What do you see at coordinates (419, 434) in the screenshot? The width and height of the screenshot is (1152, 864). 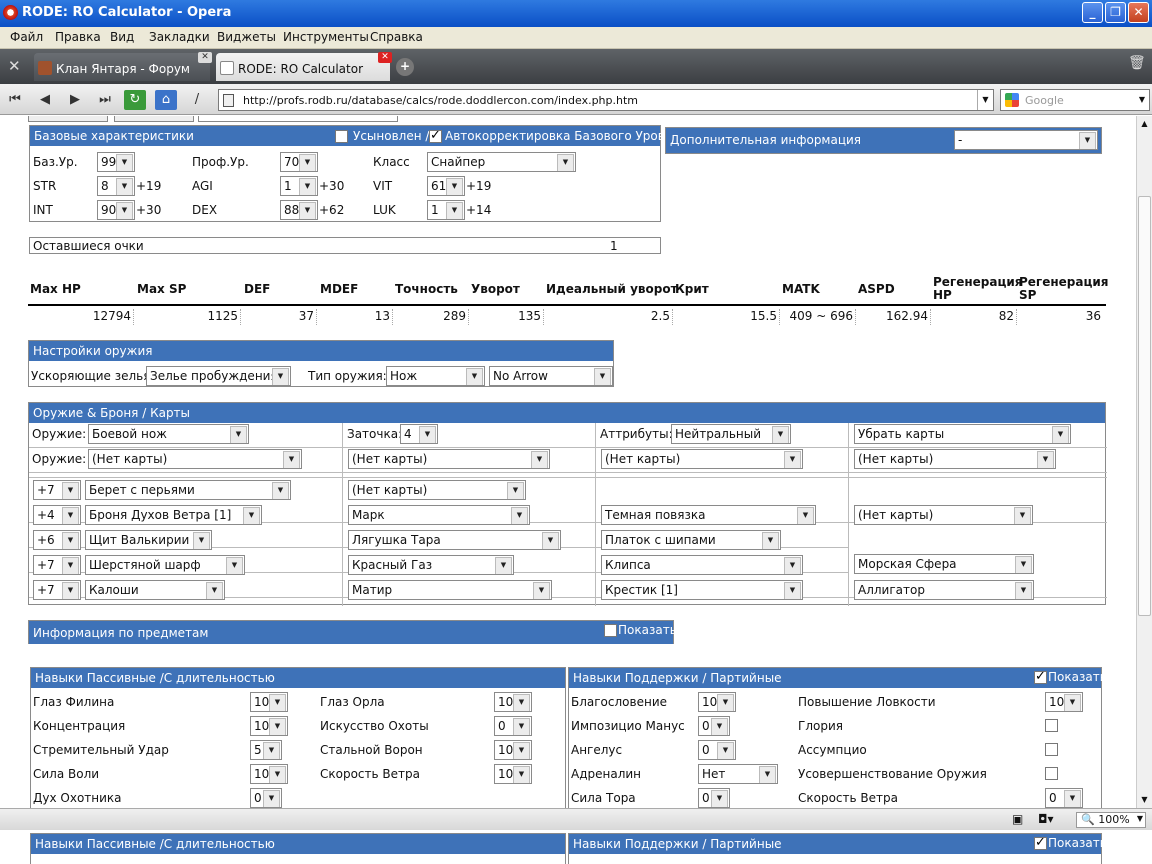 I see `weapon-refine-select: 4` at bounding box center [419, 434].